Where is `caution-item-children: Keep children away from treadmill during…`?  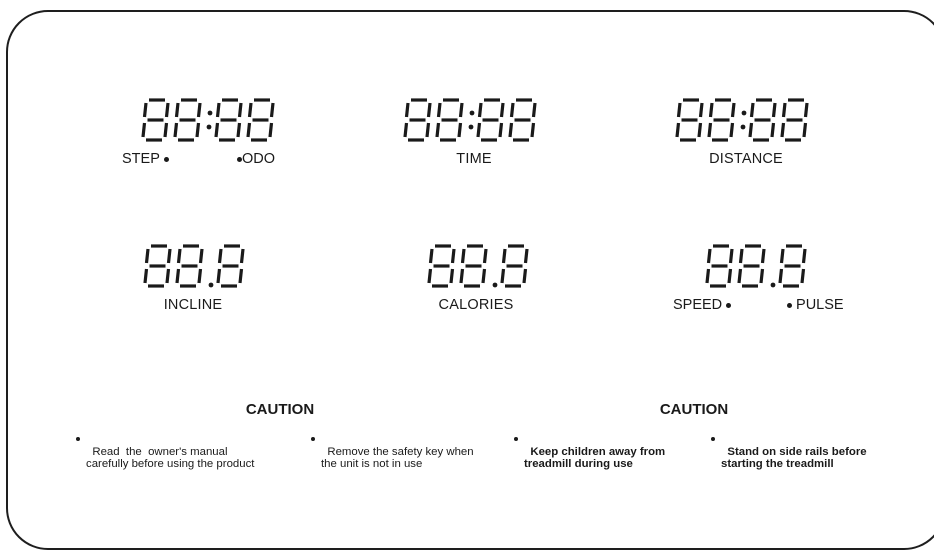 caution-item-children: Keep children away from treadmill during… is located at coordinates (589, 452).